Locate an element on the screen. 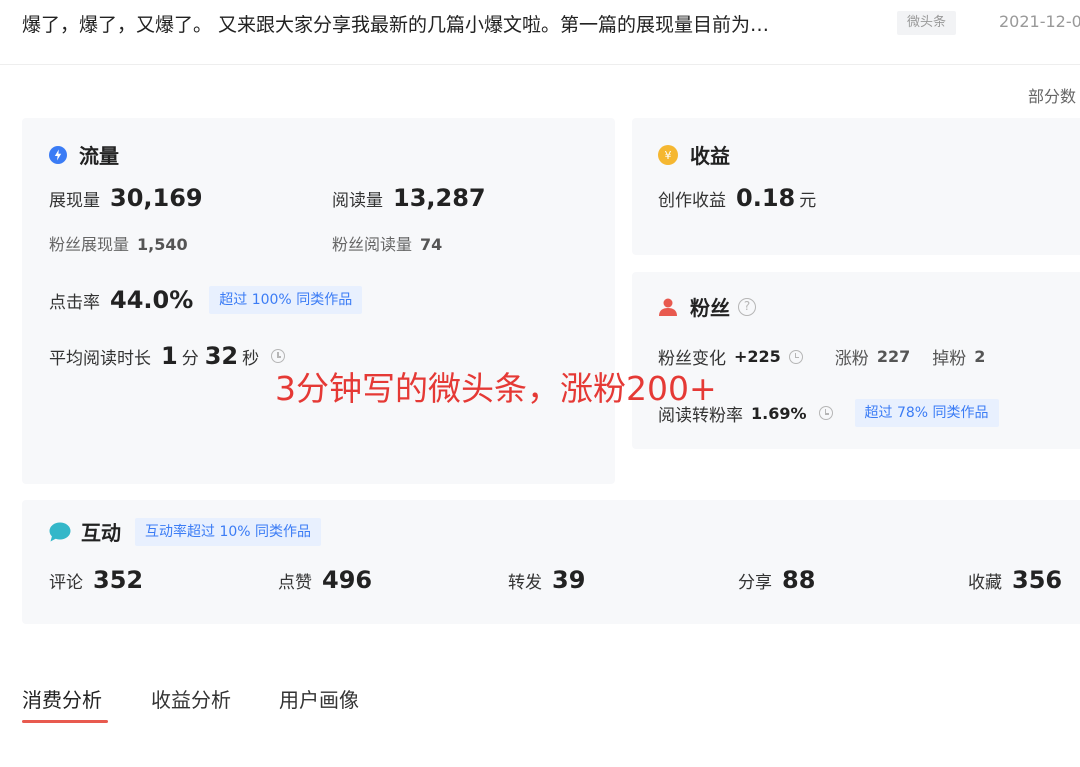  interaction-badge: 互动率超过 10% 同类作品 is located at coordinates (228, 531).